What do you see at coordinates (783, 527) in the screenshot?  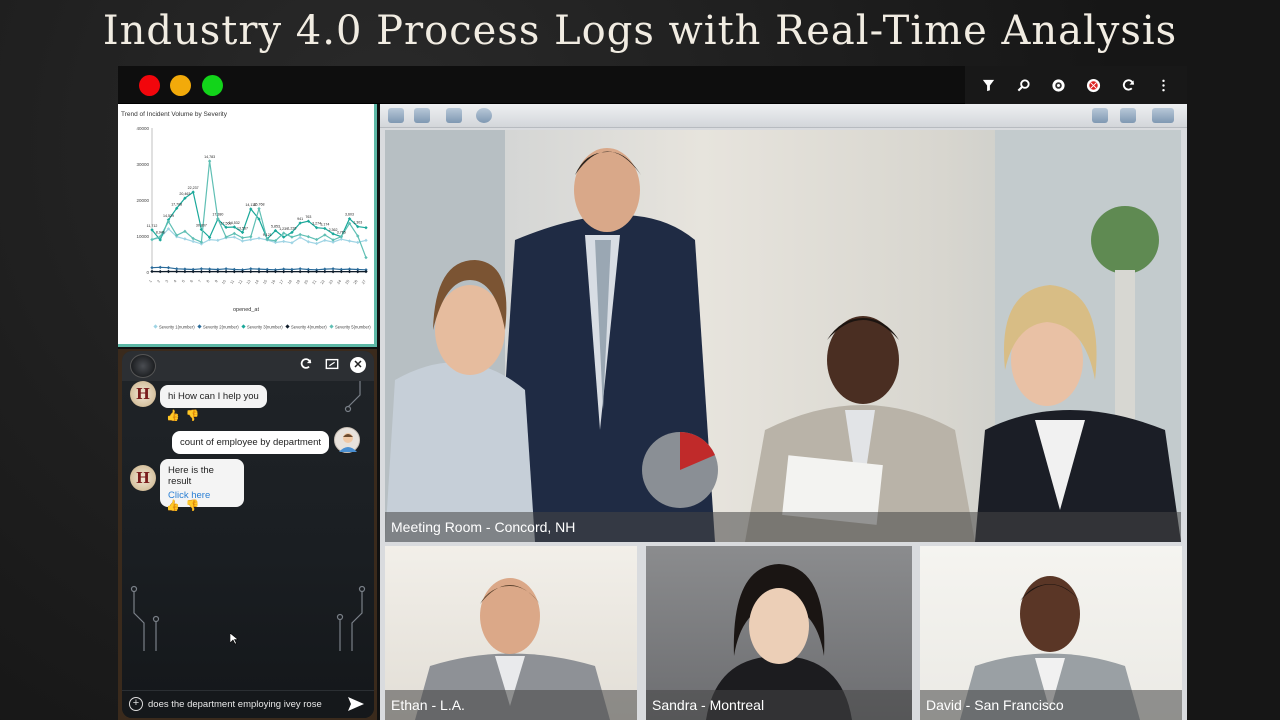 I see `main-video-label: Meeting Room - Concord, NH` at bounding box center [783, 527].